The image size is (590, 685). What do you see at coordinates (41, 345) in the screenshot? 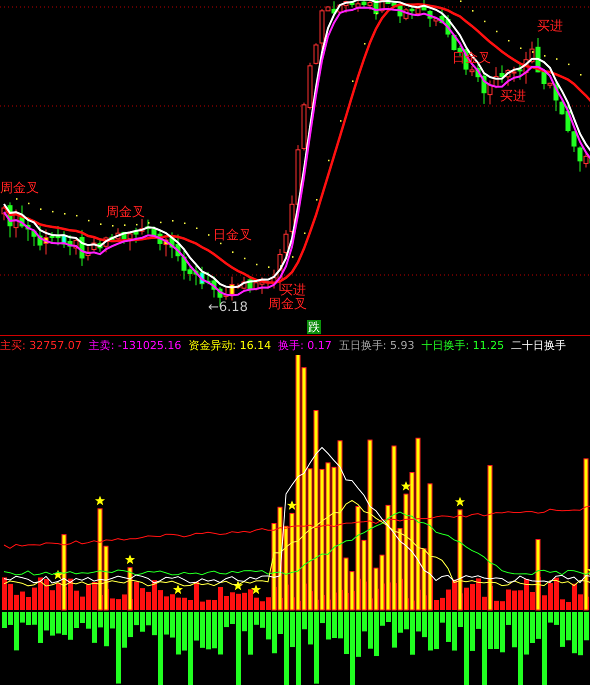
I see `indicator-value: 主买: 32757.07` at bounding box center [41, 345].